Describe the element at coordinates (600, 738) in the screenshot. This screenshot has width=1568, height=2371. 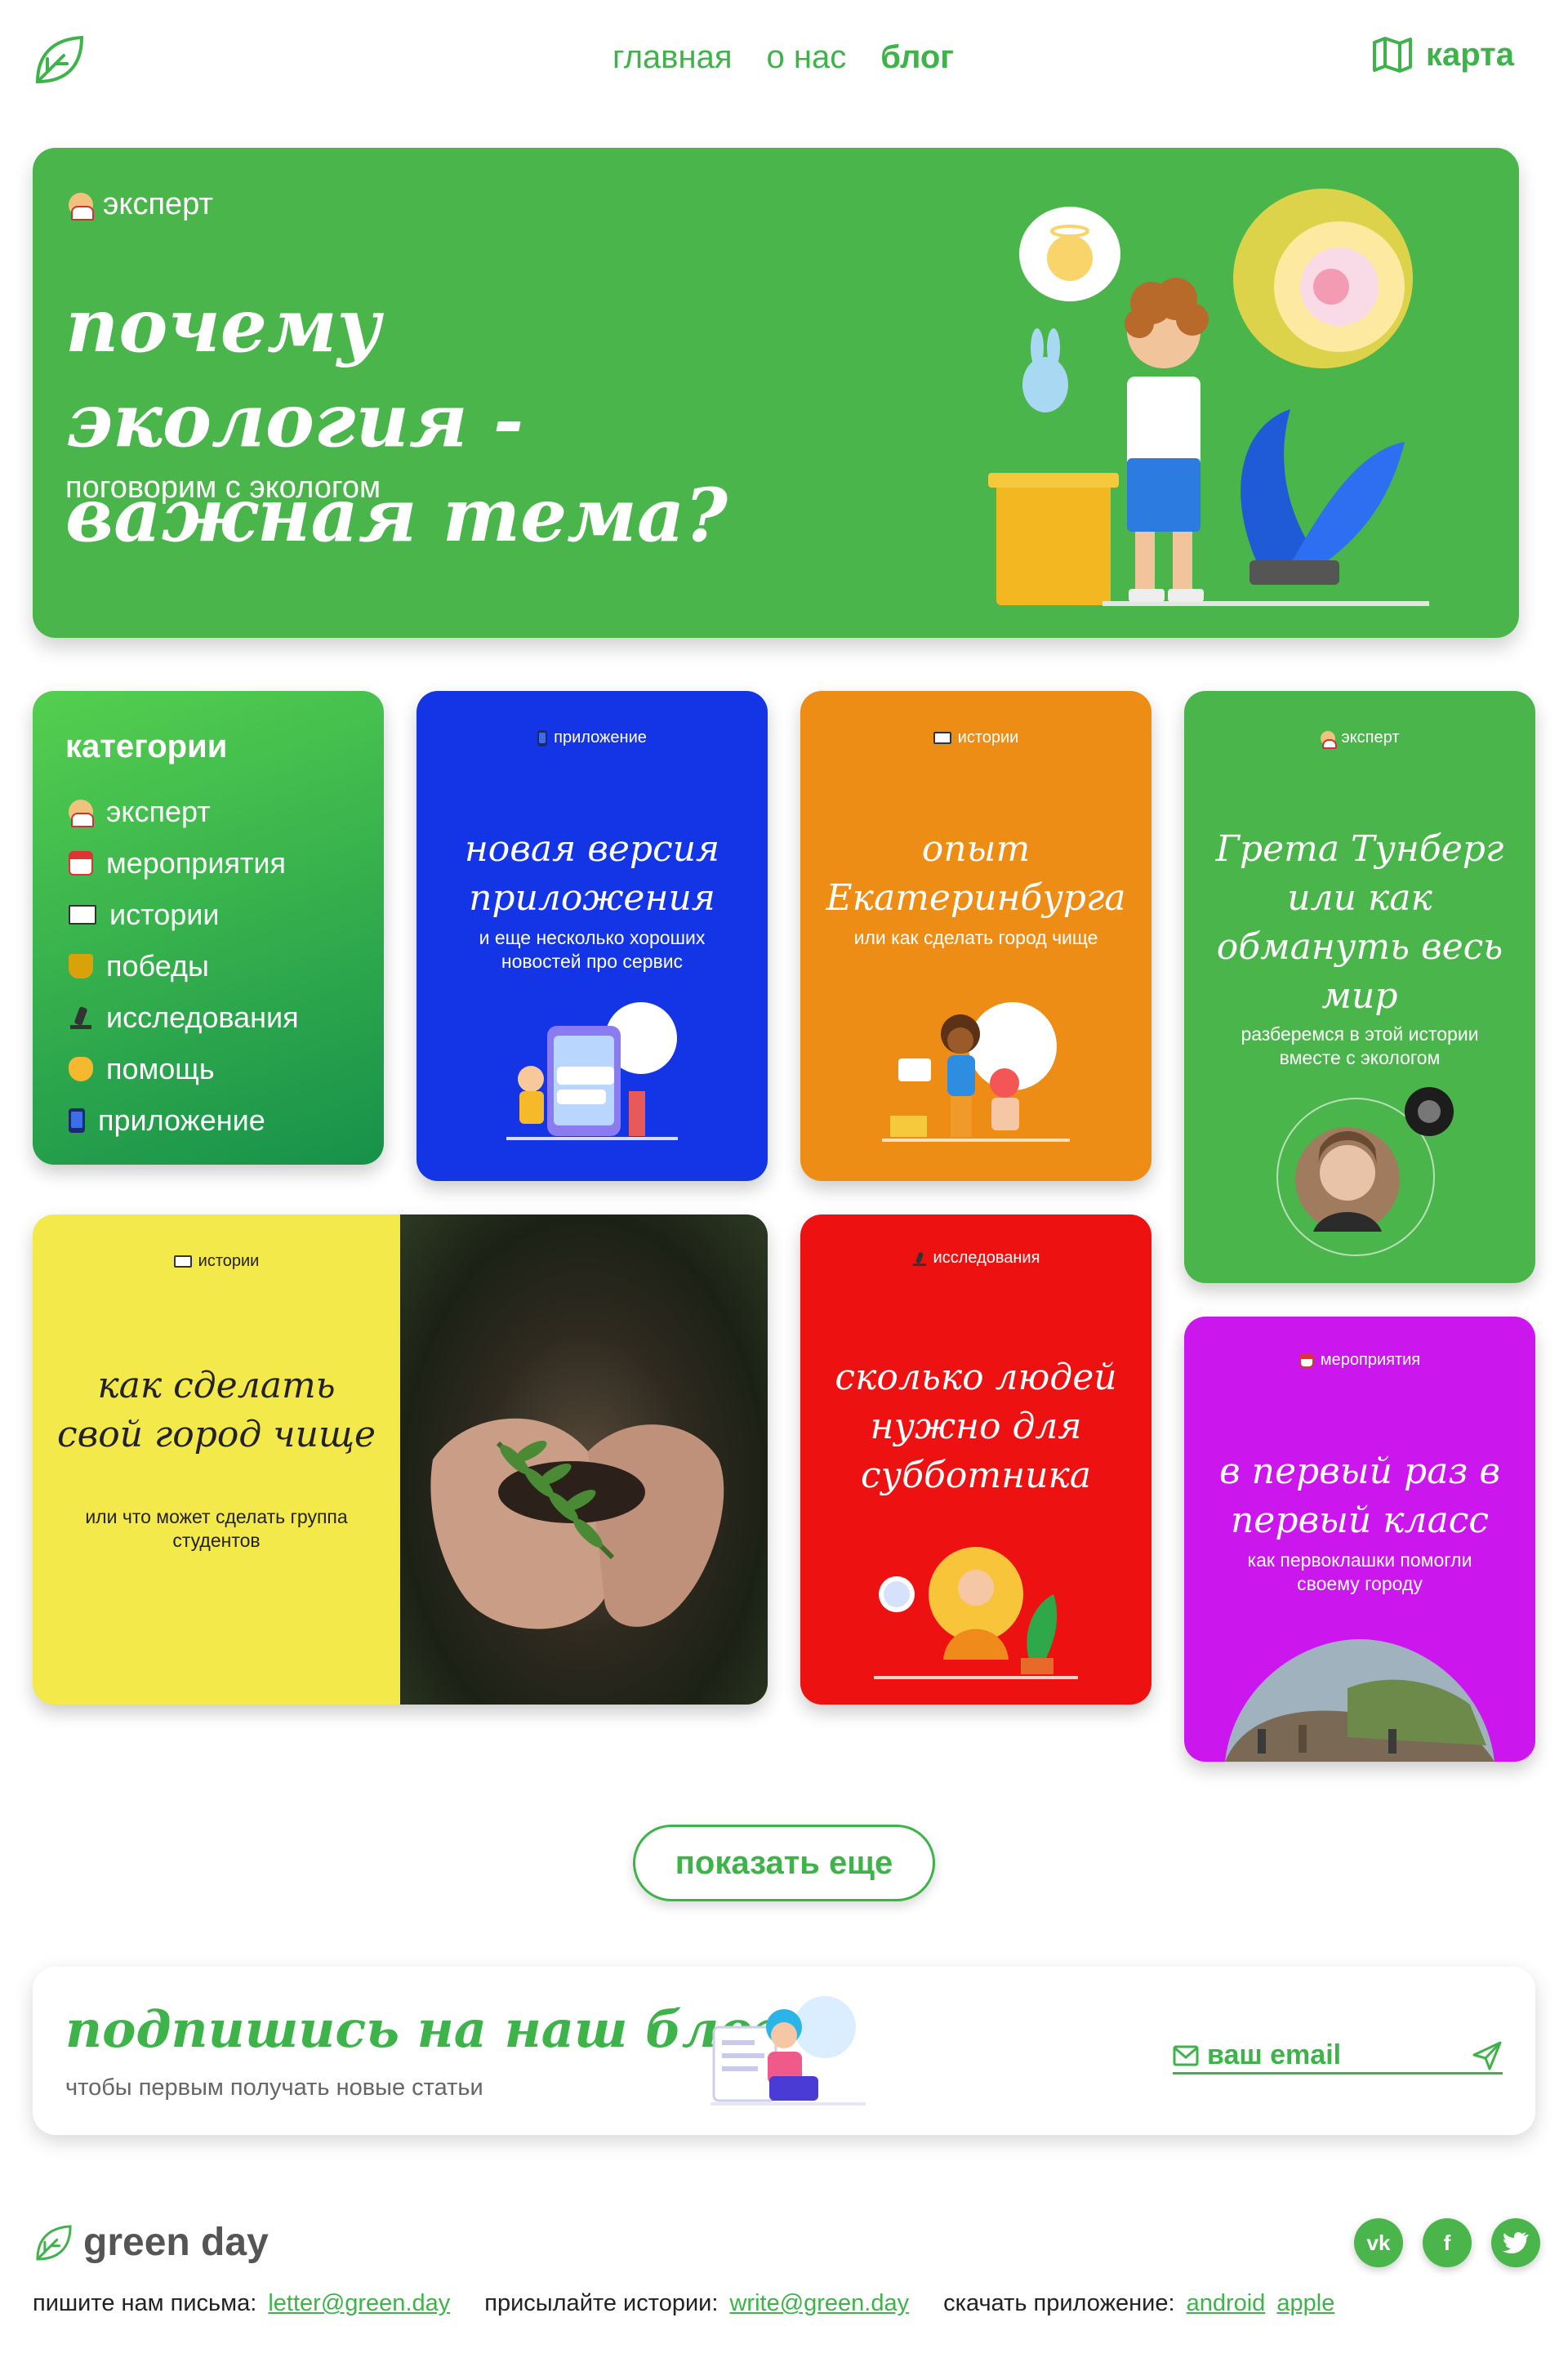
I see `card-tag-label: приложение` at that location.